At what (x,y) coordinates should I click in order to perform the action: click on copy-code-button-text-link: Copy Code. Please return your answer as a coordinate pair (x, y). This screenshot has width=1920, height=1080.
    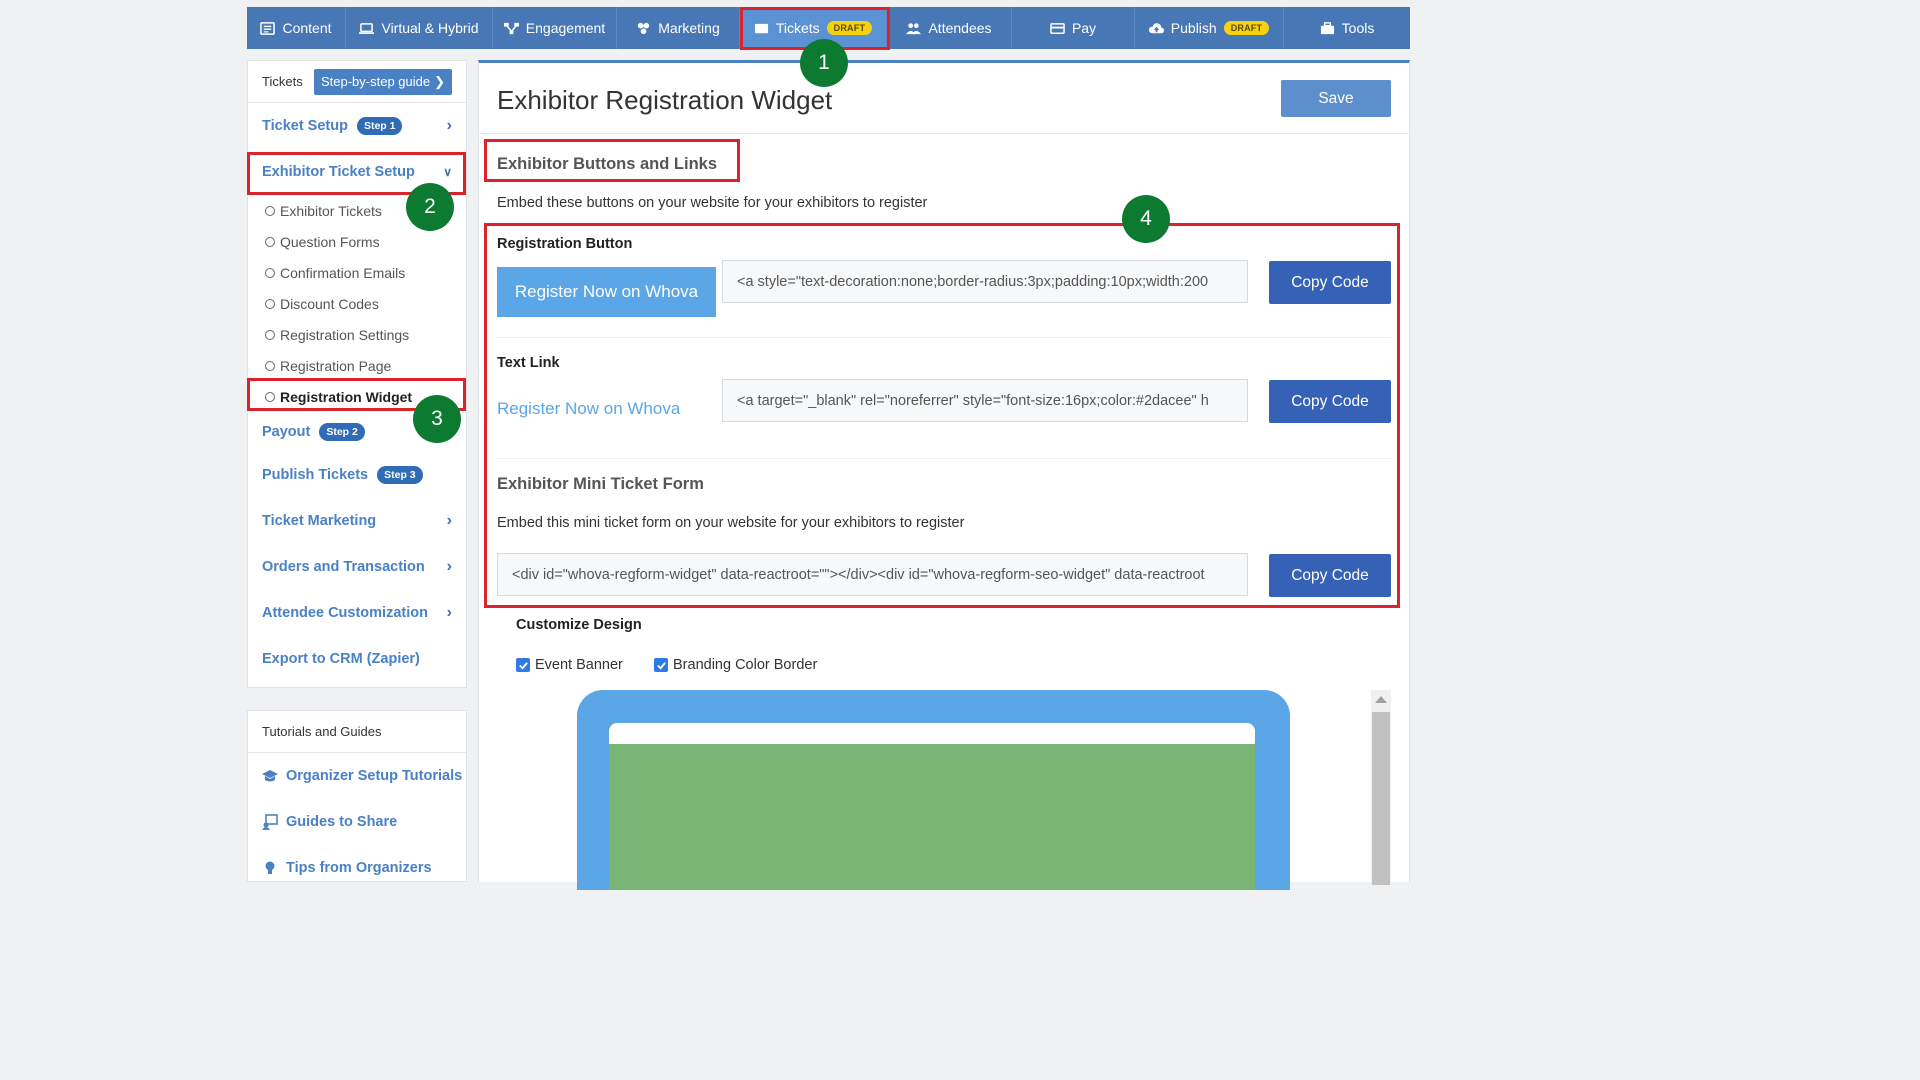
    Looking at the image, I should click on (1330, 401).